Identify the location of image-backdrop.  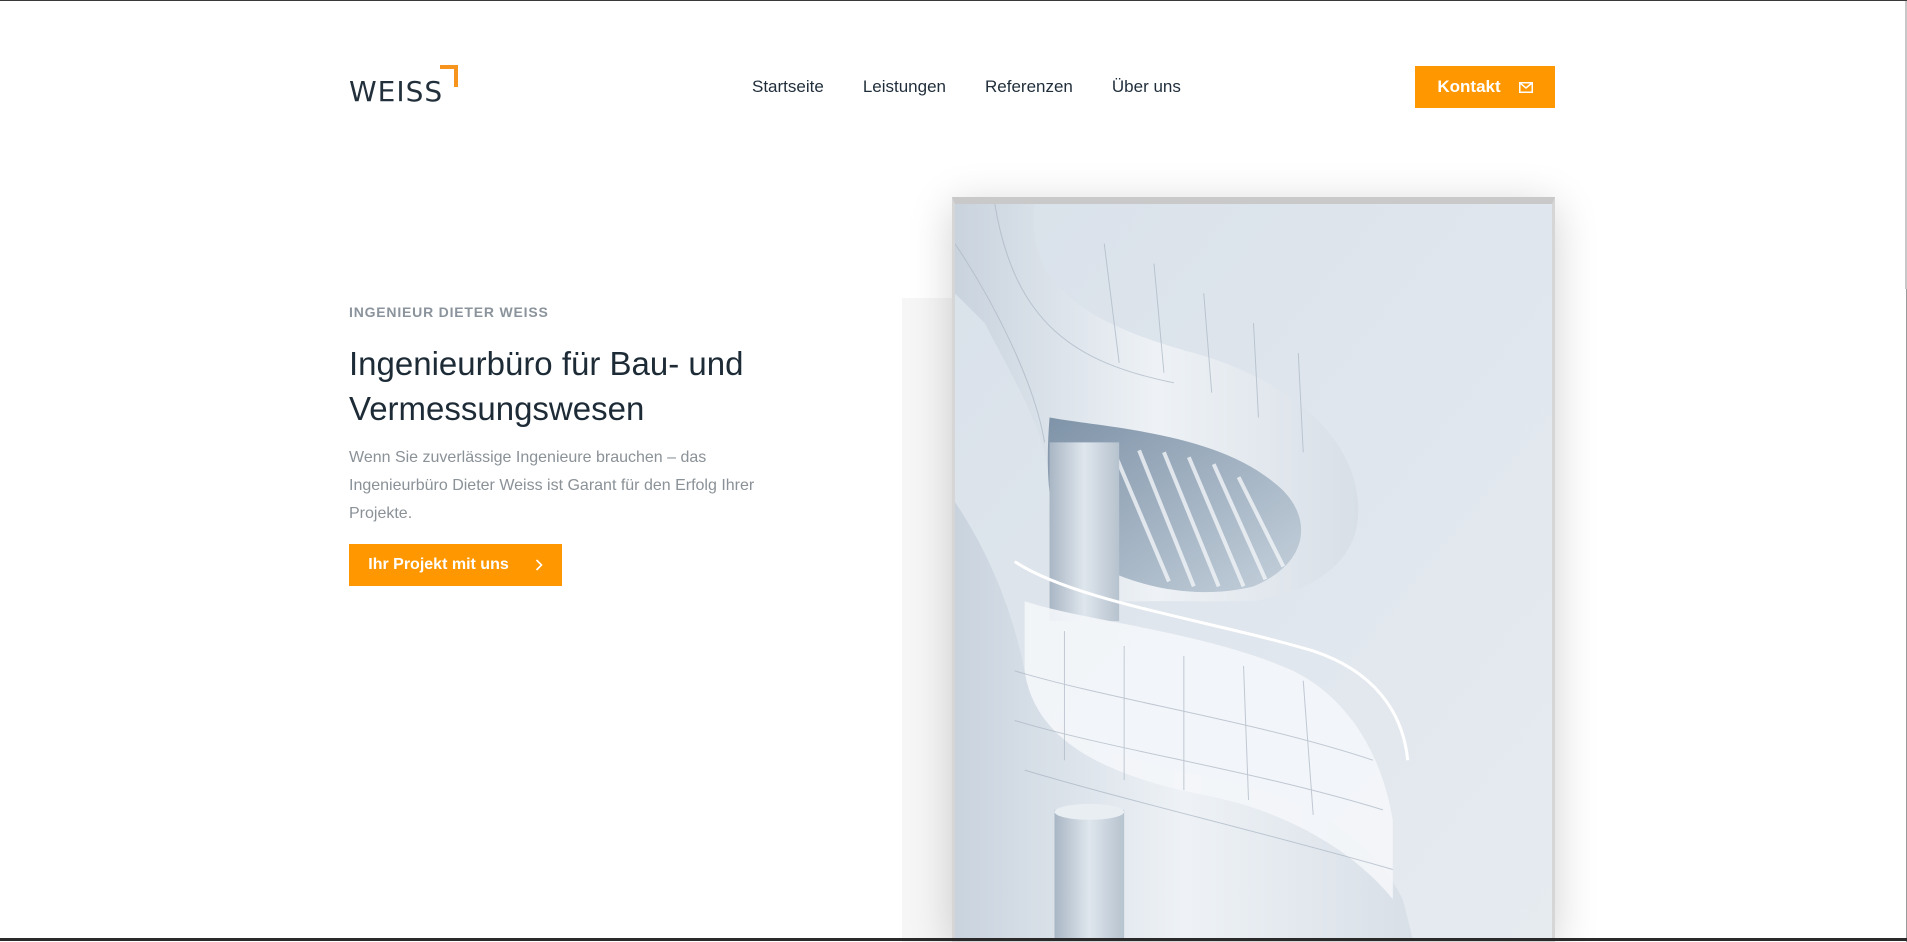
(929, 620).